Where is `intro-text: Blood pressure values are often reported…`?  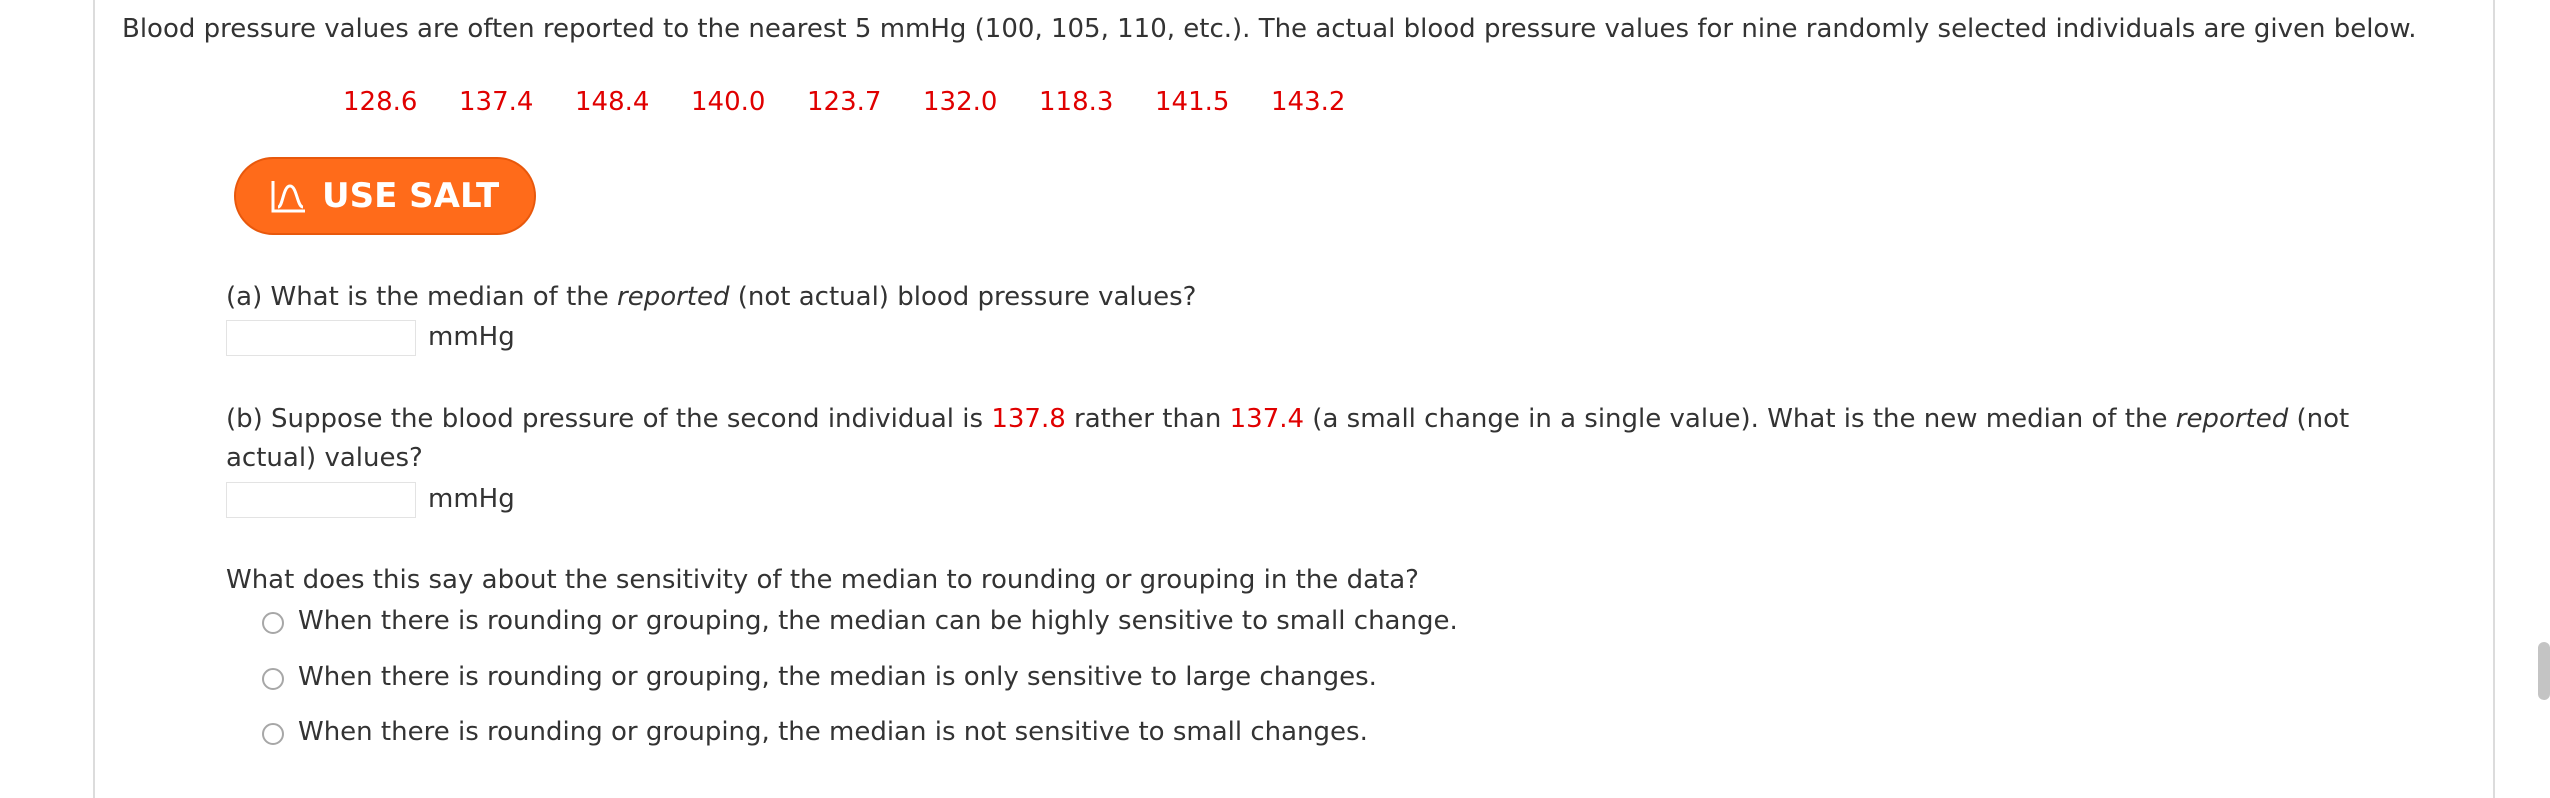
intro-text: Blood pressure values are often reported… is located at coordinates (1269, 29).